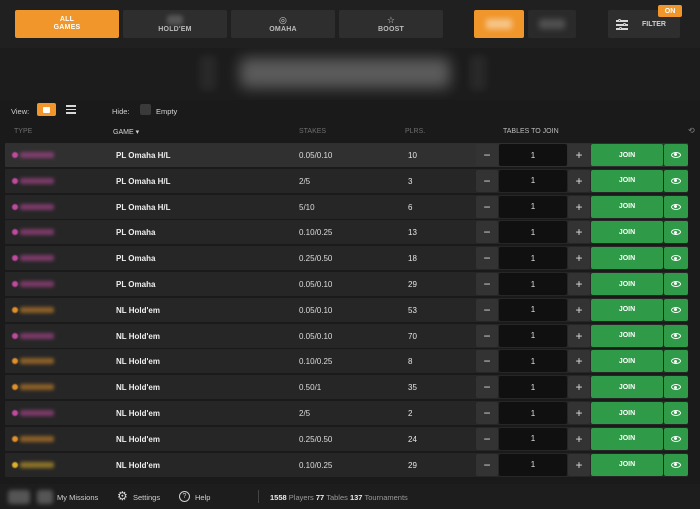 The height and width of the screenshot is (509, 700). Describe the element at coordinates (346, 309) in the screenshot. I see `table-row: NL Hold'em 0.05/0.10 53 −1 + JOIN` at that location.